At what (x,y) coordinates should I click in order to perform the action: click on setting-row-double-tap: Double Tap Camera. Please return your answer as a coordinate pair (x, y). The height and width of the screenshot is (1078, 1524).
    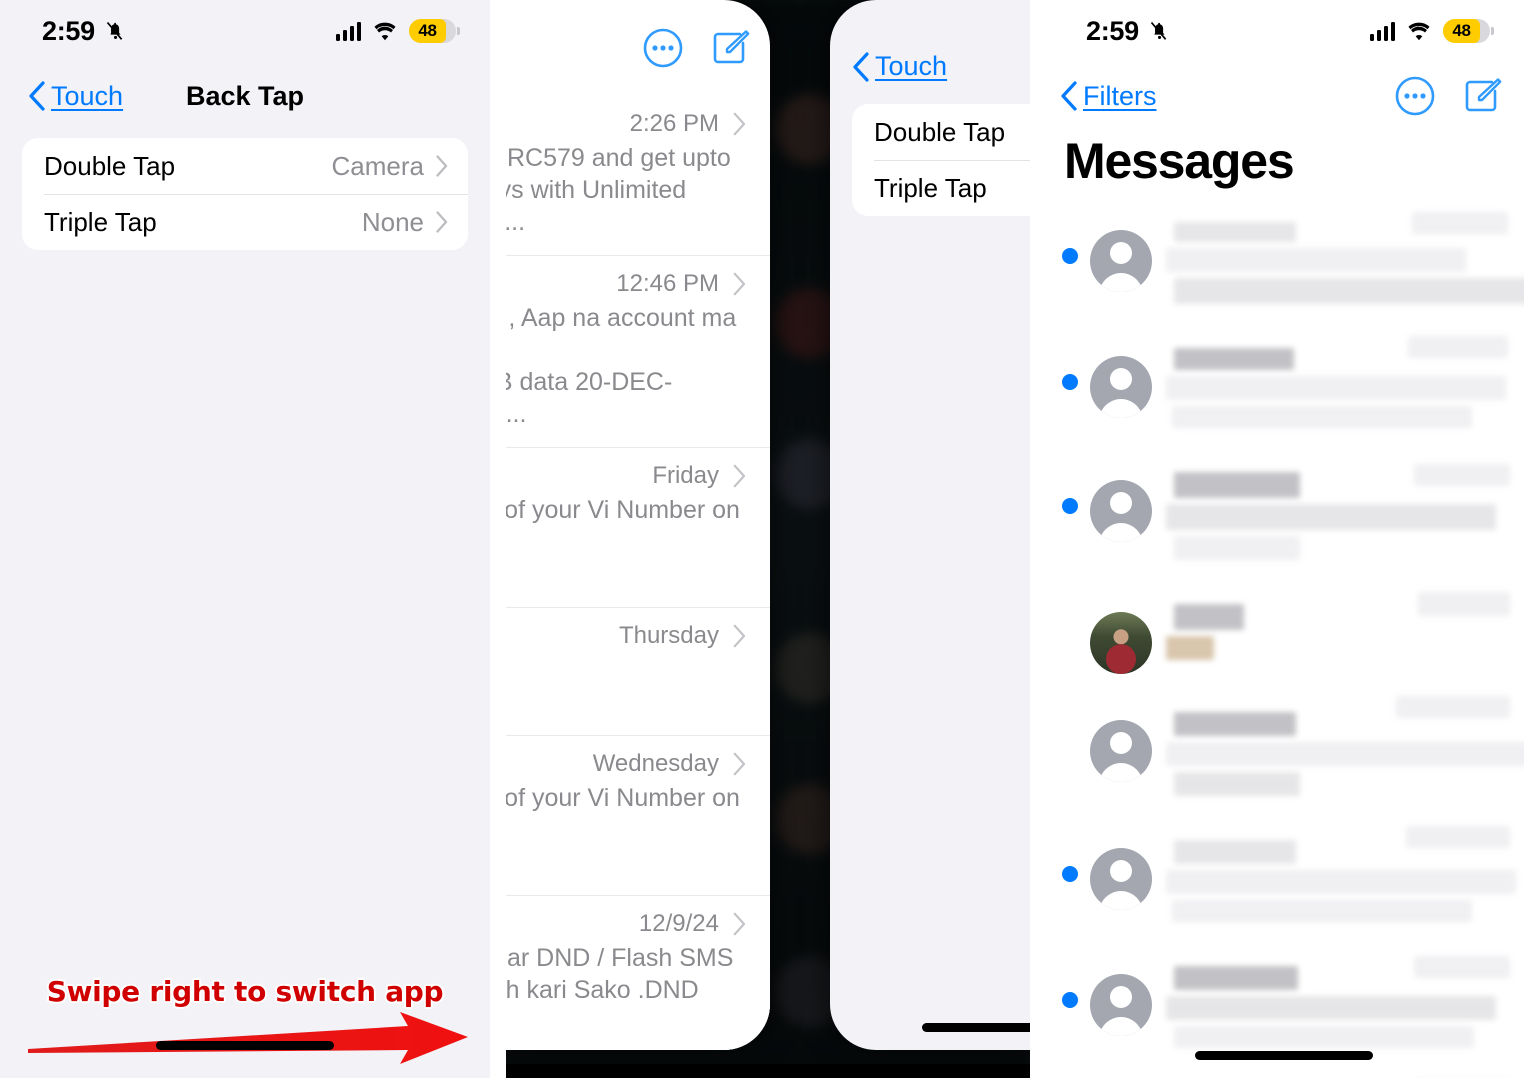
    Looking at the image, I should click on (245, 166).